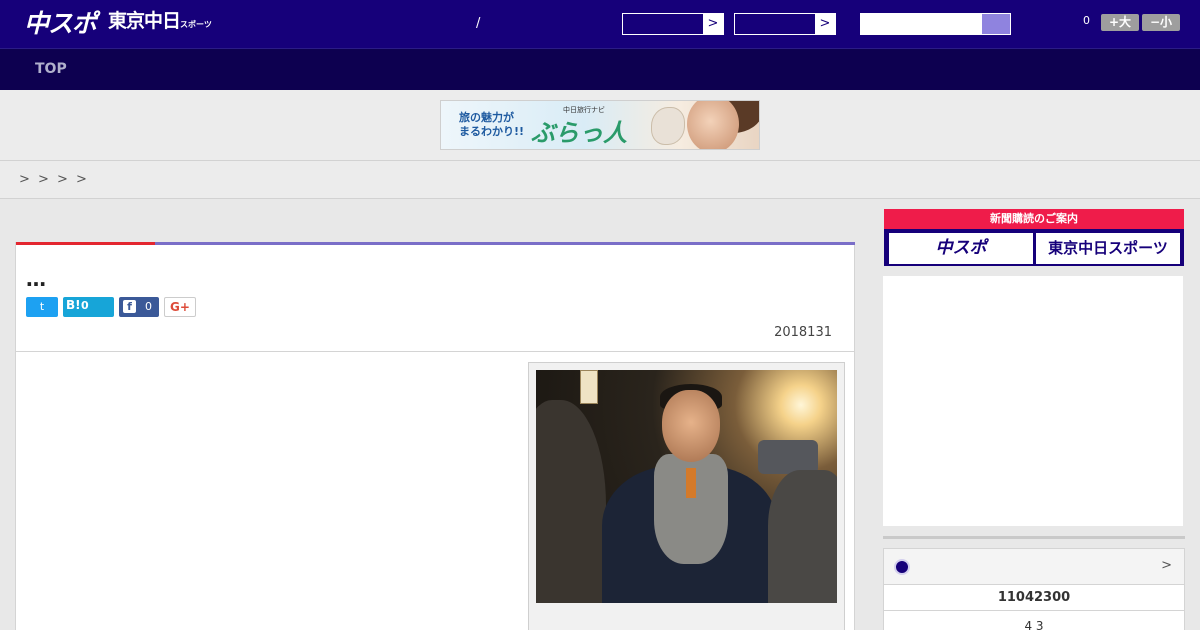 The width and height of the screenshot is (1200, 630). What do you see at coordinates (505, 243) in the screenshot?
I see `article-accent-purple` at bounding box center [505, 243].